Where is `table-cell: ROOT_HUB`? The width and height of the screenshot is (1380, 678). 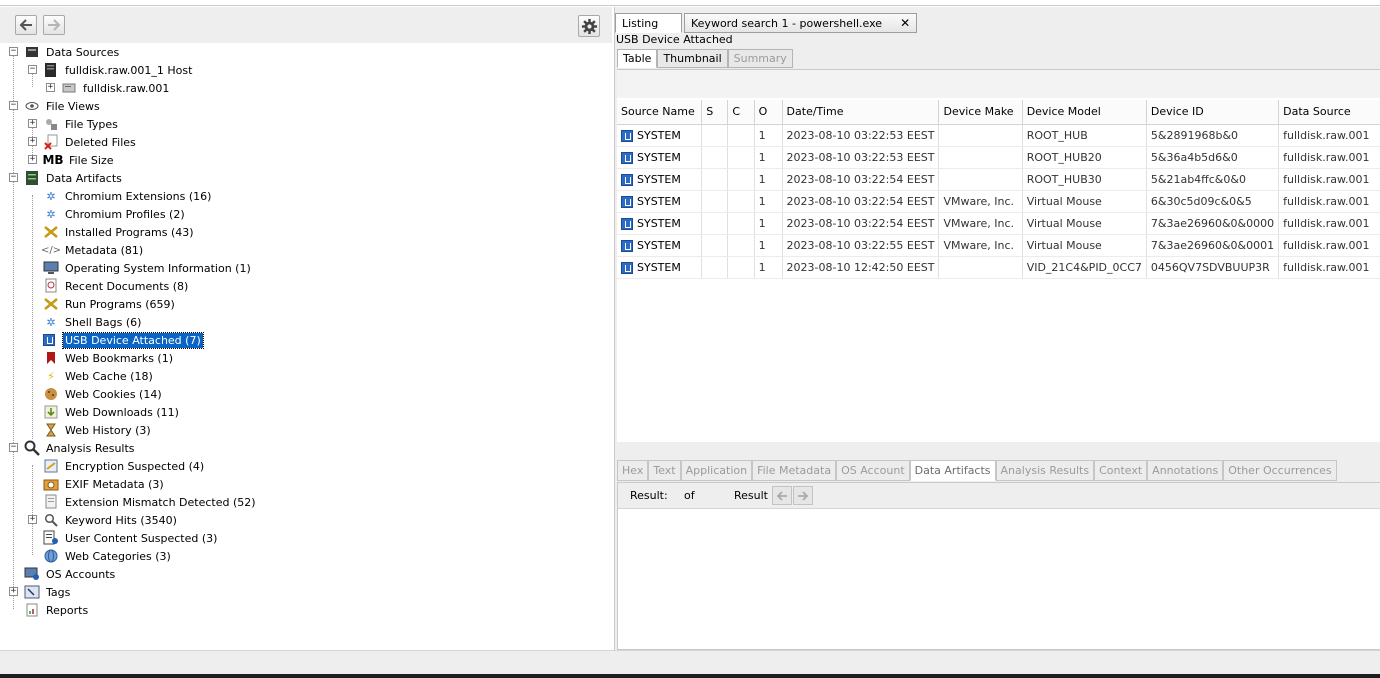 table-cell: ROOT_HUB is located at coordinates (1084, 135).